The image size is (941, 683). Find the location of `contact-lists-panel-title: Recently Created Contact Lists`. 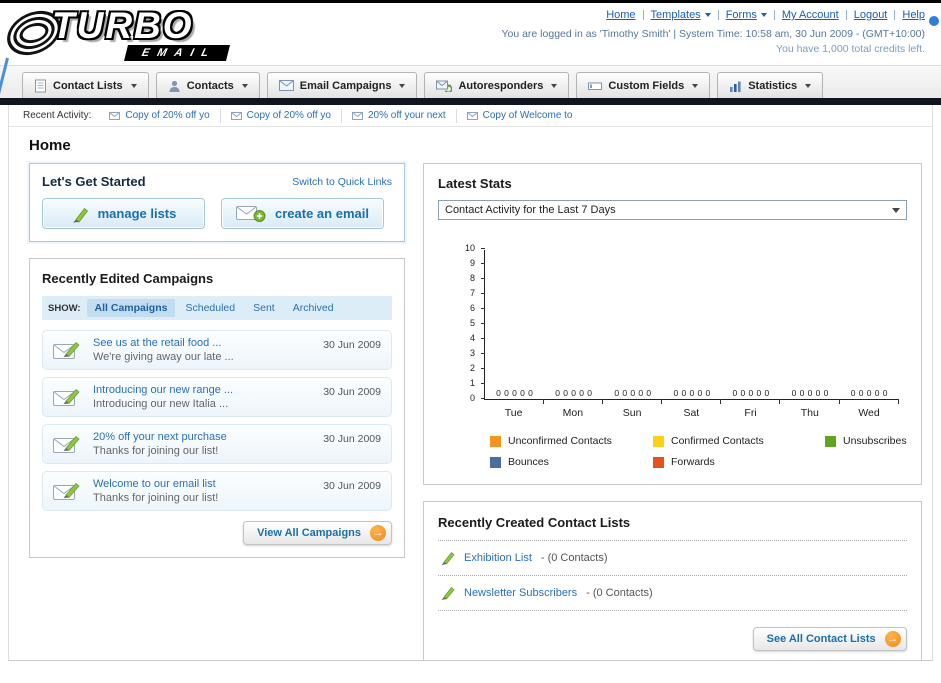

contact-lists-panel-title: Recently Created Contact Lists is located at coordinates (534, 522).